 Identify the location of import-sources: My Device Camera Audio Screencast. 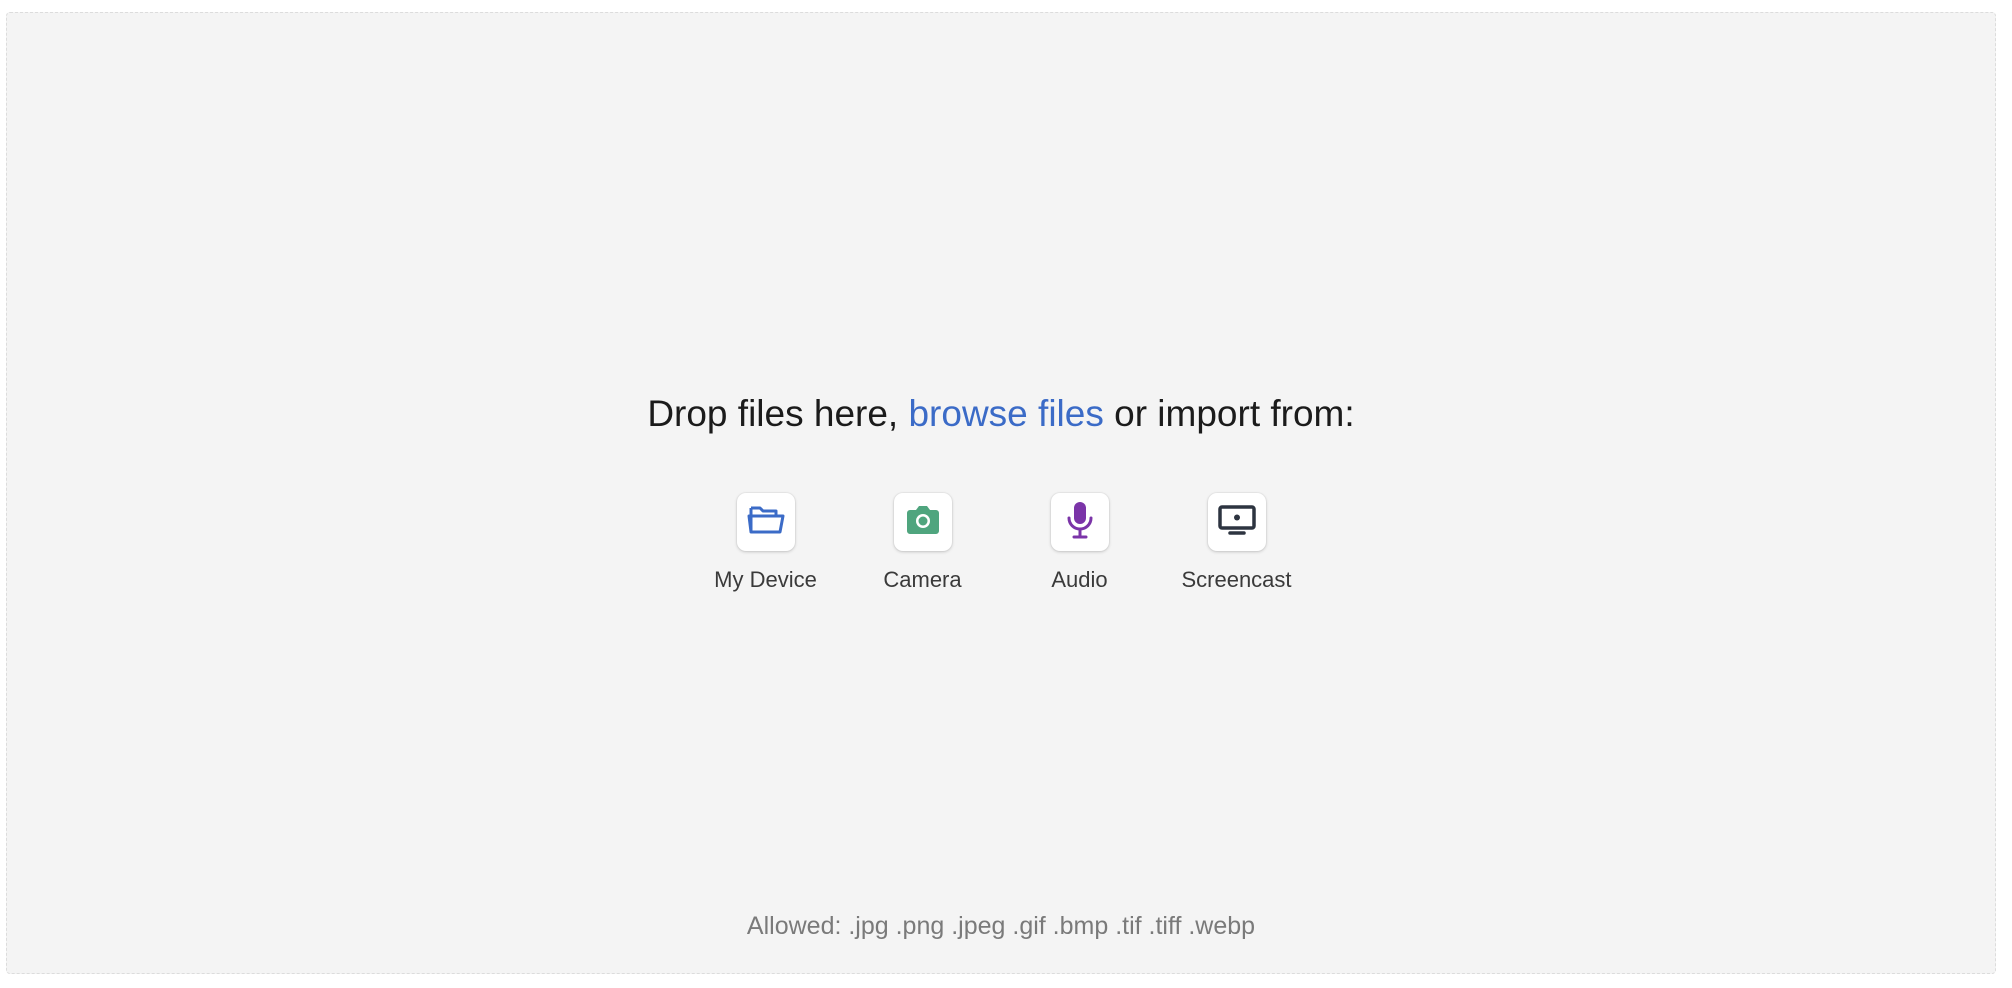
(1001, 543).